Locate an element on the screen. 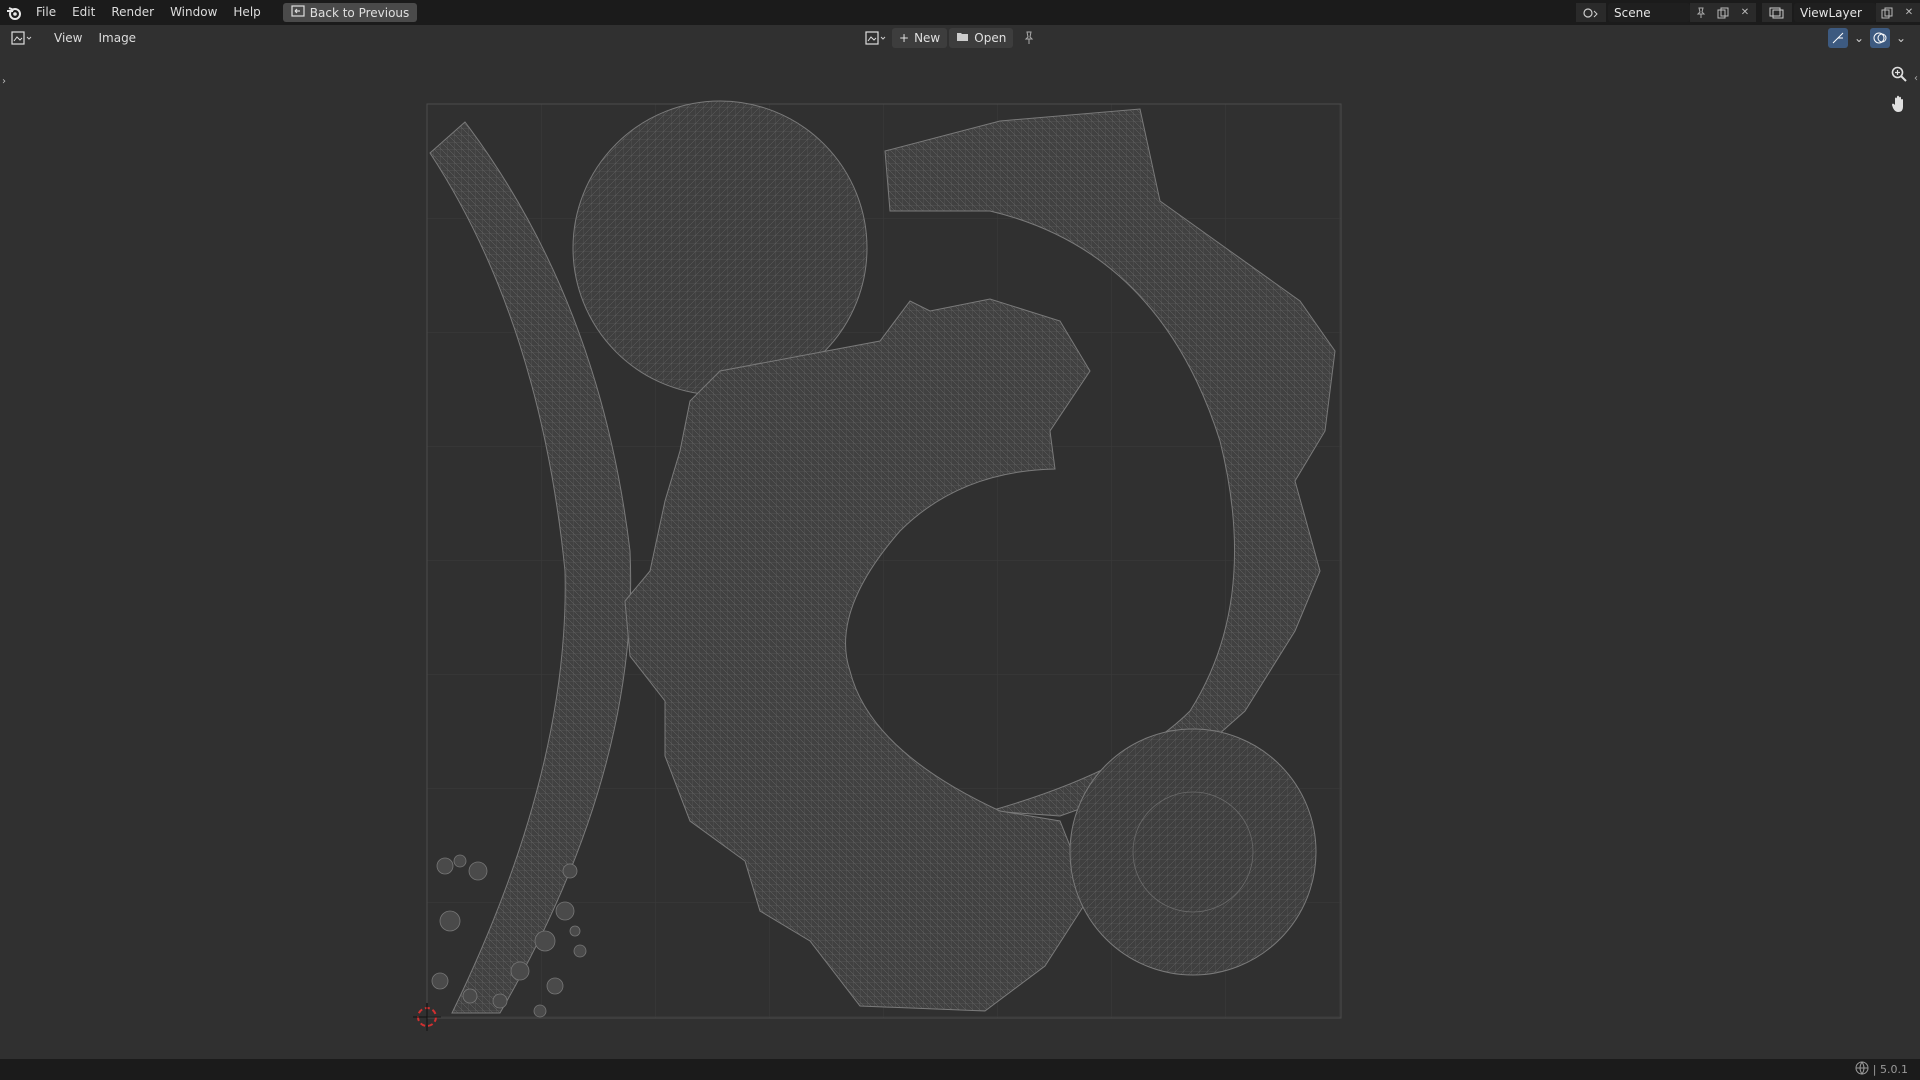  network-icon is located at coordinates (1862, 1069).